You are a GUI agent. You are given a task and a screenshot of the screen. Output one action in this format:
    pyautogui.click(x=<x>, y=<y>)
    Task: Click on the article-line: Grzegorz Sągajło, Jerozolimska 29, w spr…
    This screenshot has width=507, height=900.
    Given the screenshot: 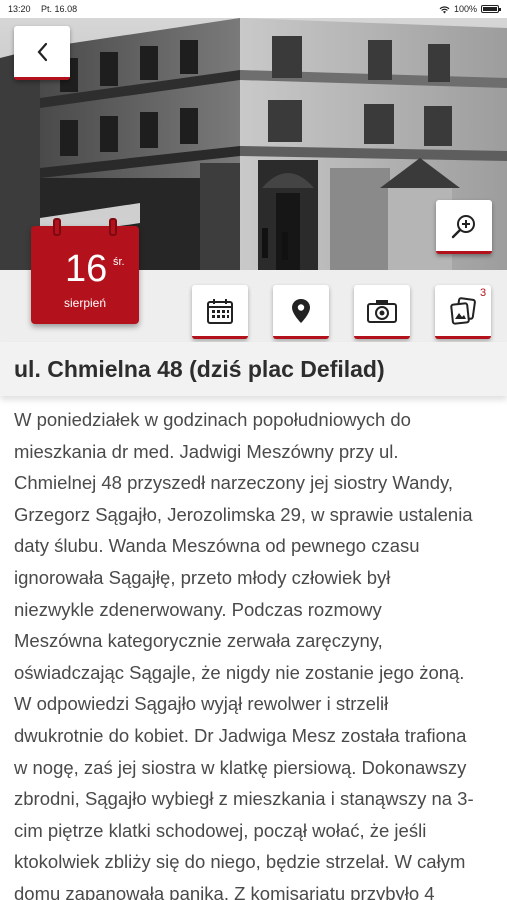 What is the action you would take?
    pyautogui.click(x=243, y=514)
    